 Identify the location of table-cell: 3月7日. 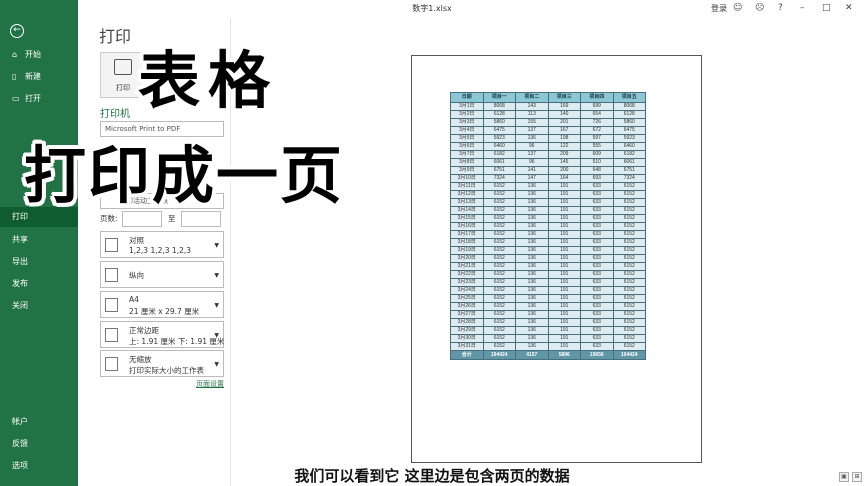
(467, 154).